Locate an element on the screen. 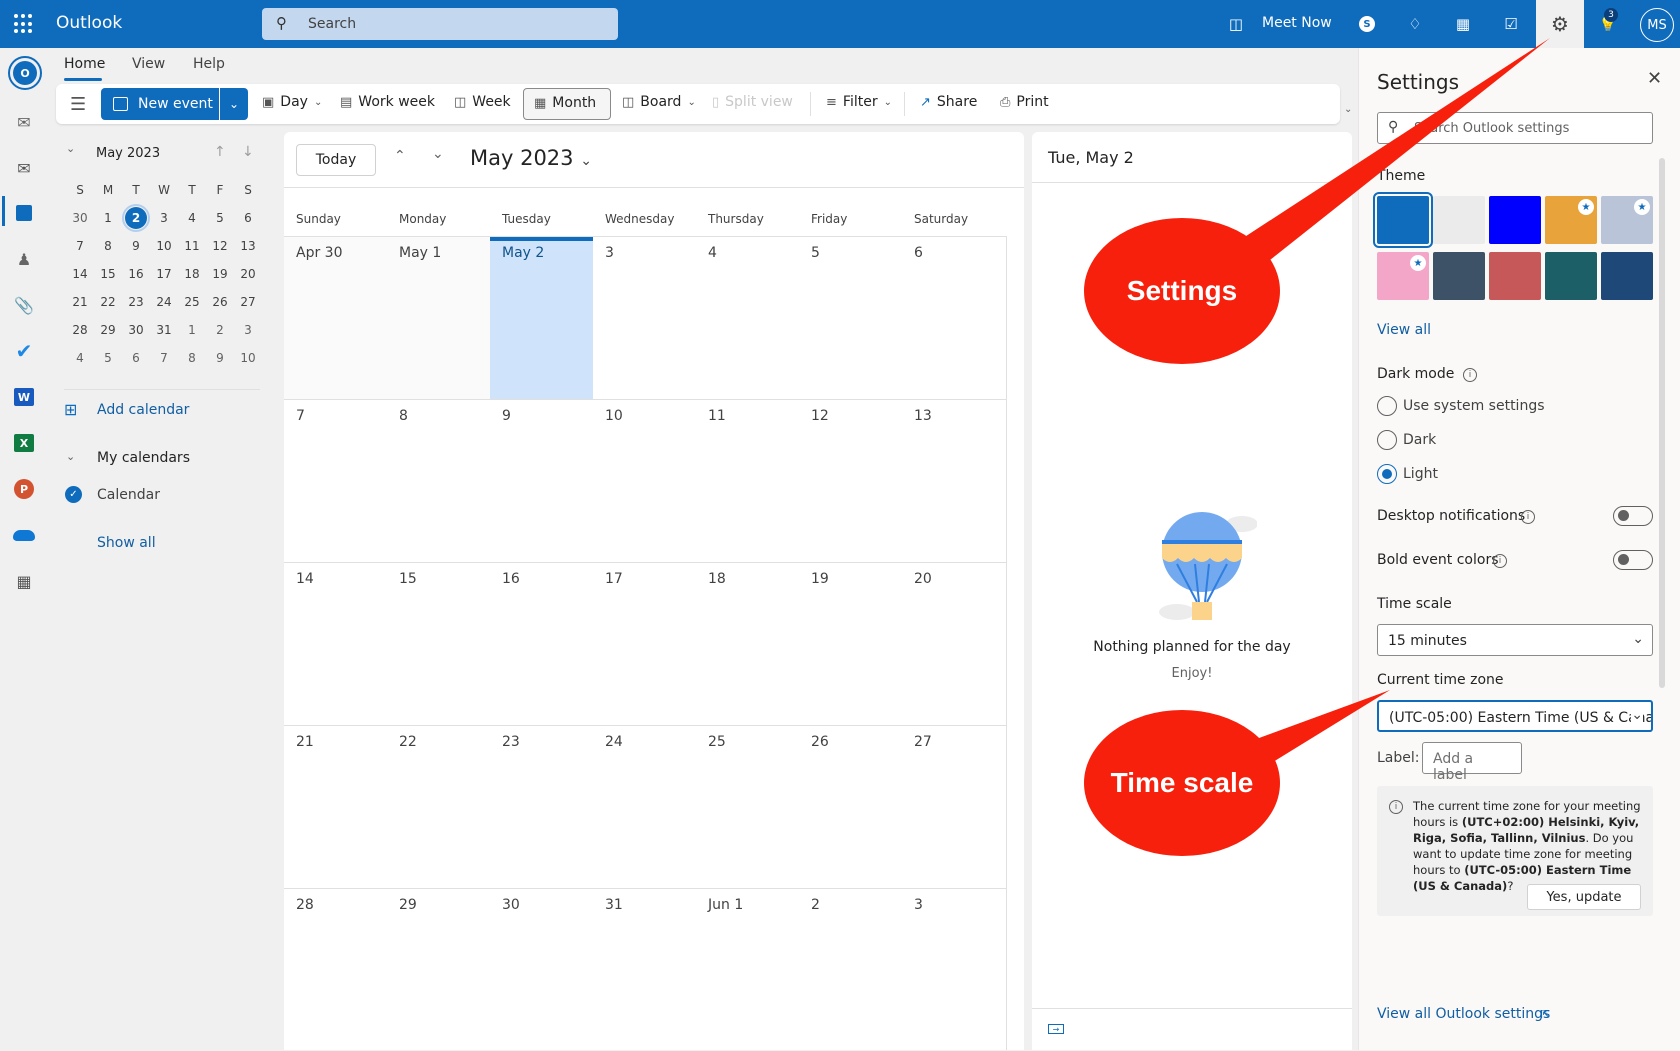 This screenshot has height=1051, width=1680. mini-calendar-day: 17 is located at coordinates (164, 274).